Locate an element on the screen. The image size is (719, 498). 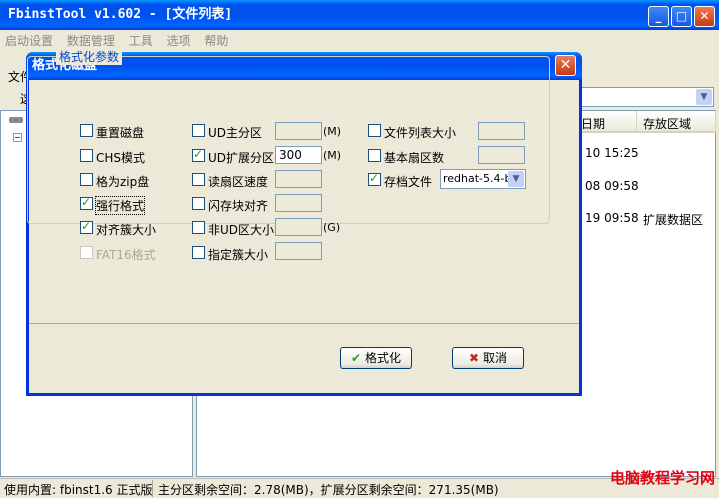
menu-boot-settings: 启动设置 is located at coordinates (29, 40).